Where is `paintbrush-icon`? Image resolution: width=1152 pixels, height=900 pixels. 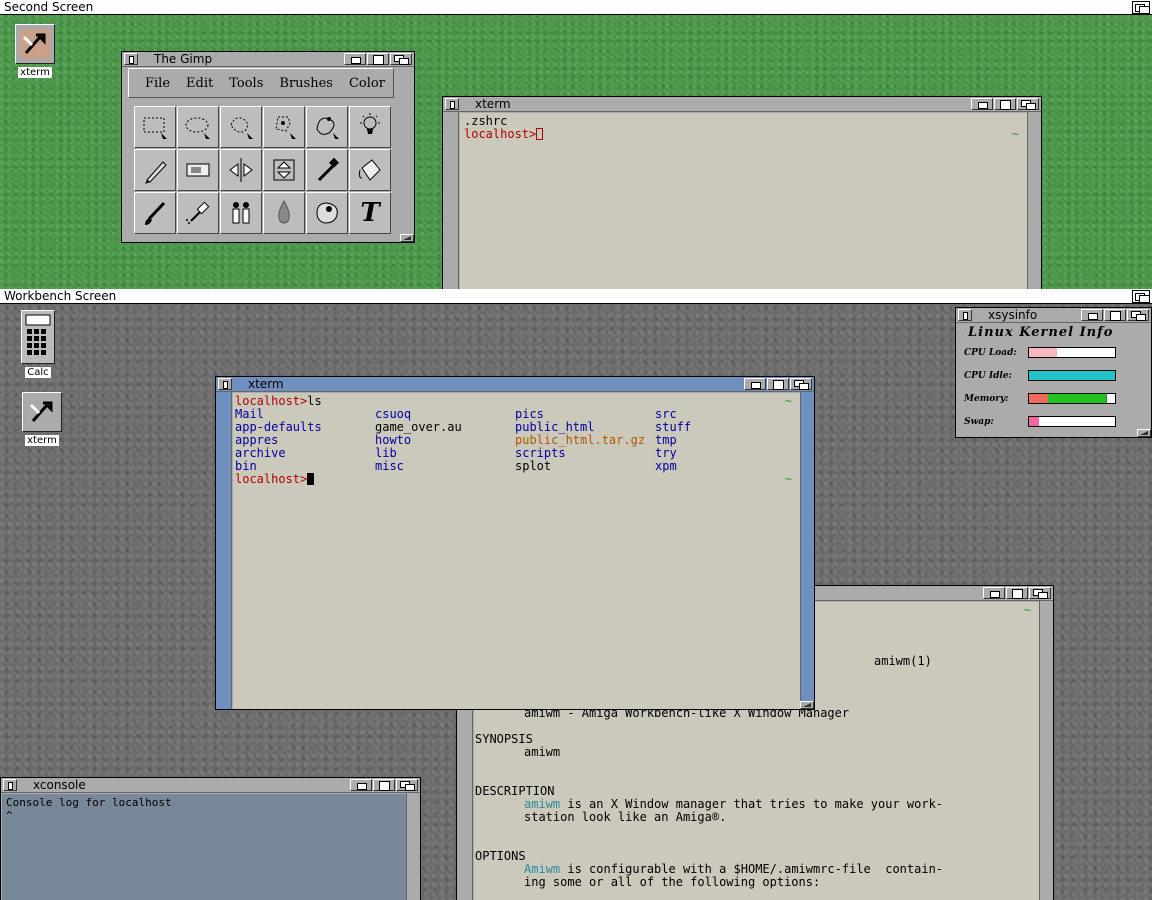
paintbrush-icon is located at coordinates (155, 213).